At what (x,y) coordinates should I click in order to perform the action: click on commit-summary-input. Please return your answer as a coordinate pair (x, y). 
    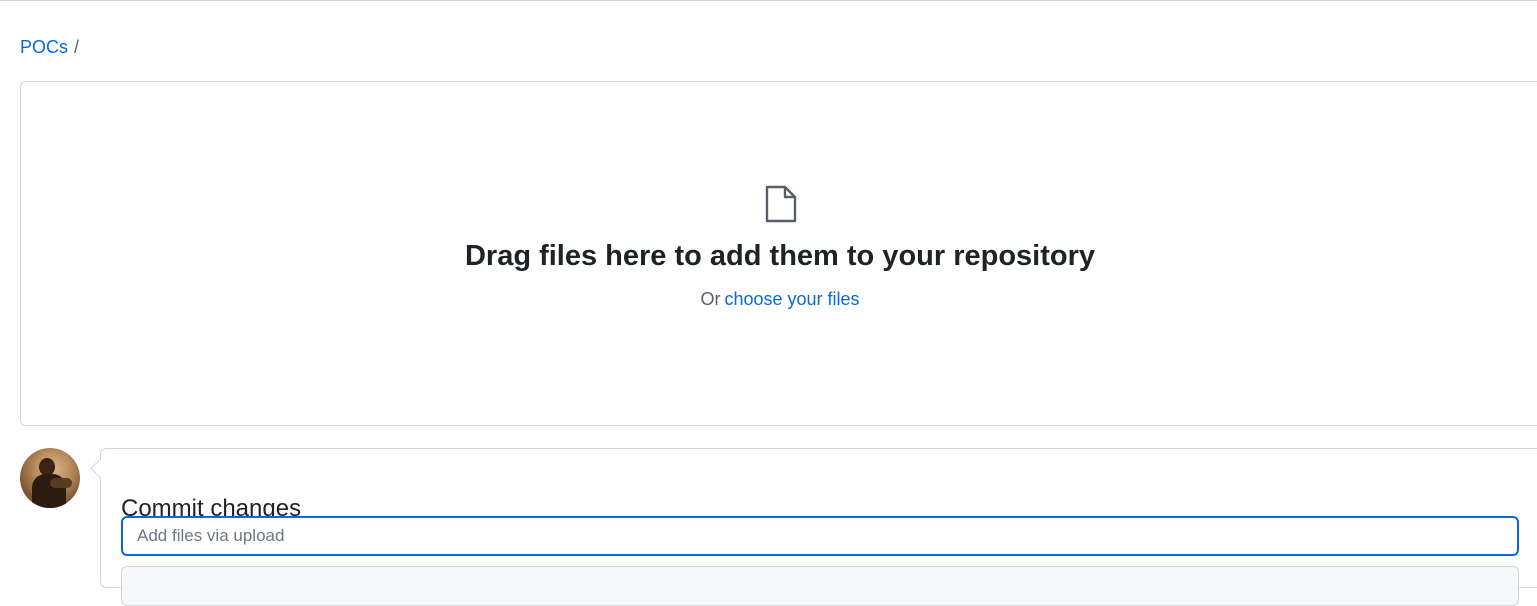
    Looking at the image, I should click on (820, 536).